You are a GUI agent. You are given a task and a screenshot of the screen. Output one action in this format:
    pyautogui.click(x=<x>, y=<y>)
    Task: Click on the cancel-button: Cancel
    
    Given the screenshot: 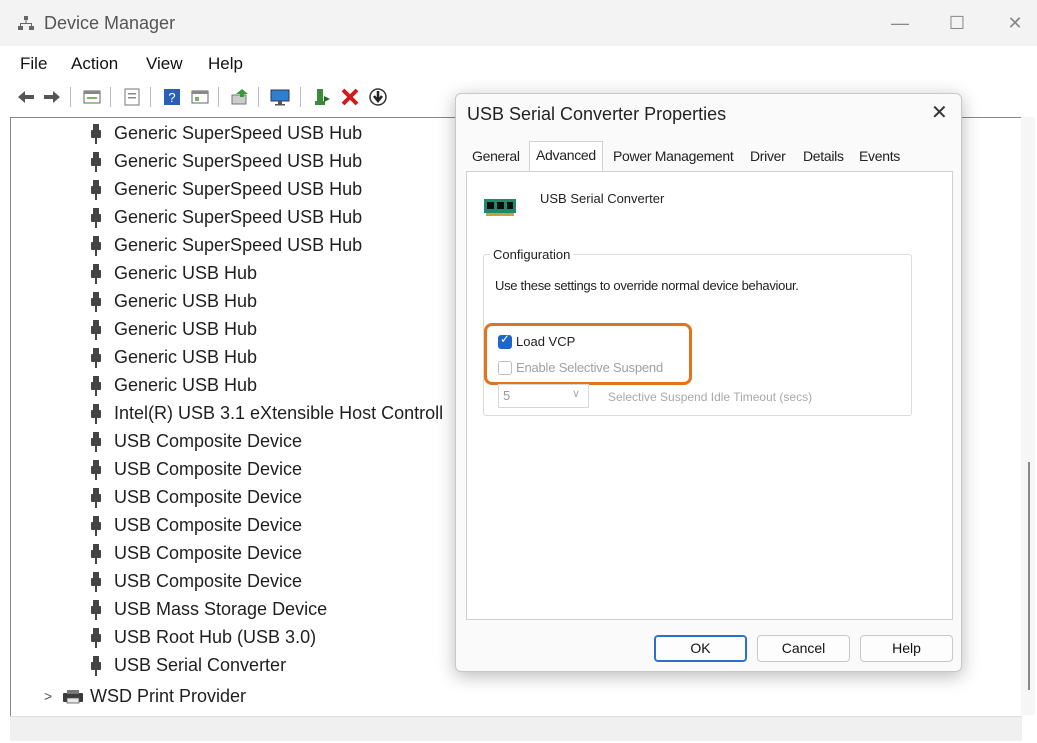 What is the action you would take?
    pyautogui.click(x=803, y=648)
    